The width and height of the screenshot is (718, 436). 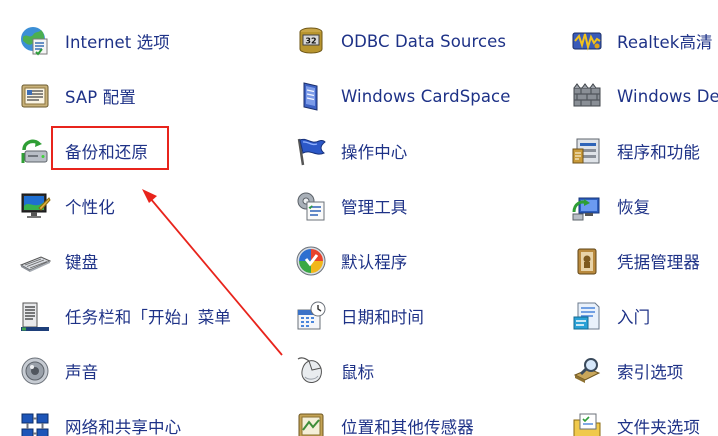 I want to click on item-taskbar-start-menu: 任务栏和「开始」菜单, so click(x=124, y=316).